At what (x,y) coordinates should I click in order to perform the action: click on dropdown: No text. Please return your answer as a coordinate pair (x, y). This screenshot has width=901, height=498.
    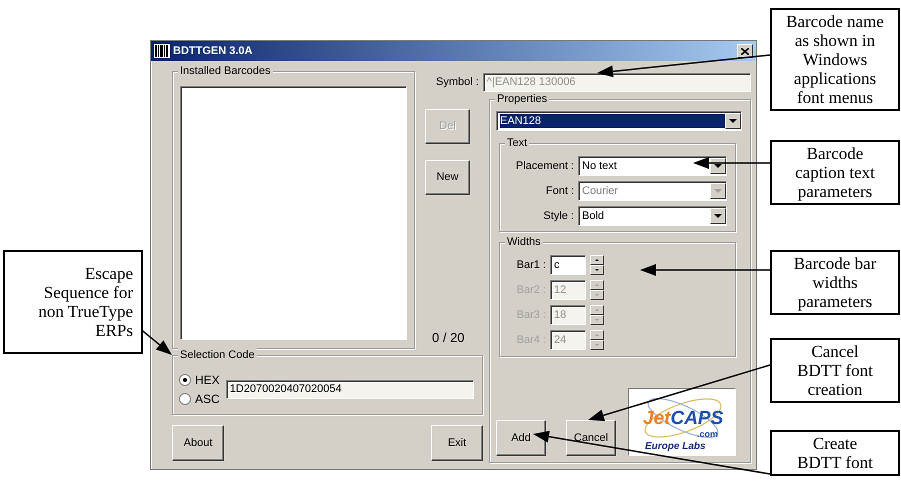
    Looking at the image, I should click on (652, 166).